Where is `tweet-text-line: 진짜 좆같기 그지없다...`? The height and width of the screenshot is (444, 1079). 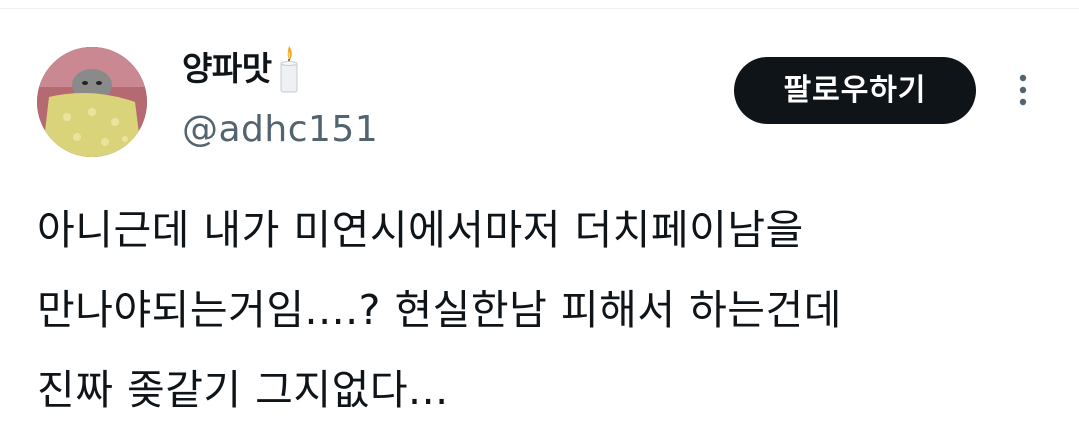 tweet-text-line: 진짜 좆같기 그지없다... is located at coordinates (243, 390).